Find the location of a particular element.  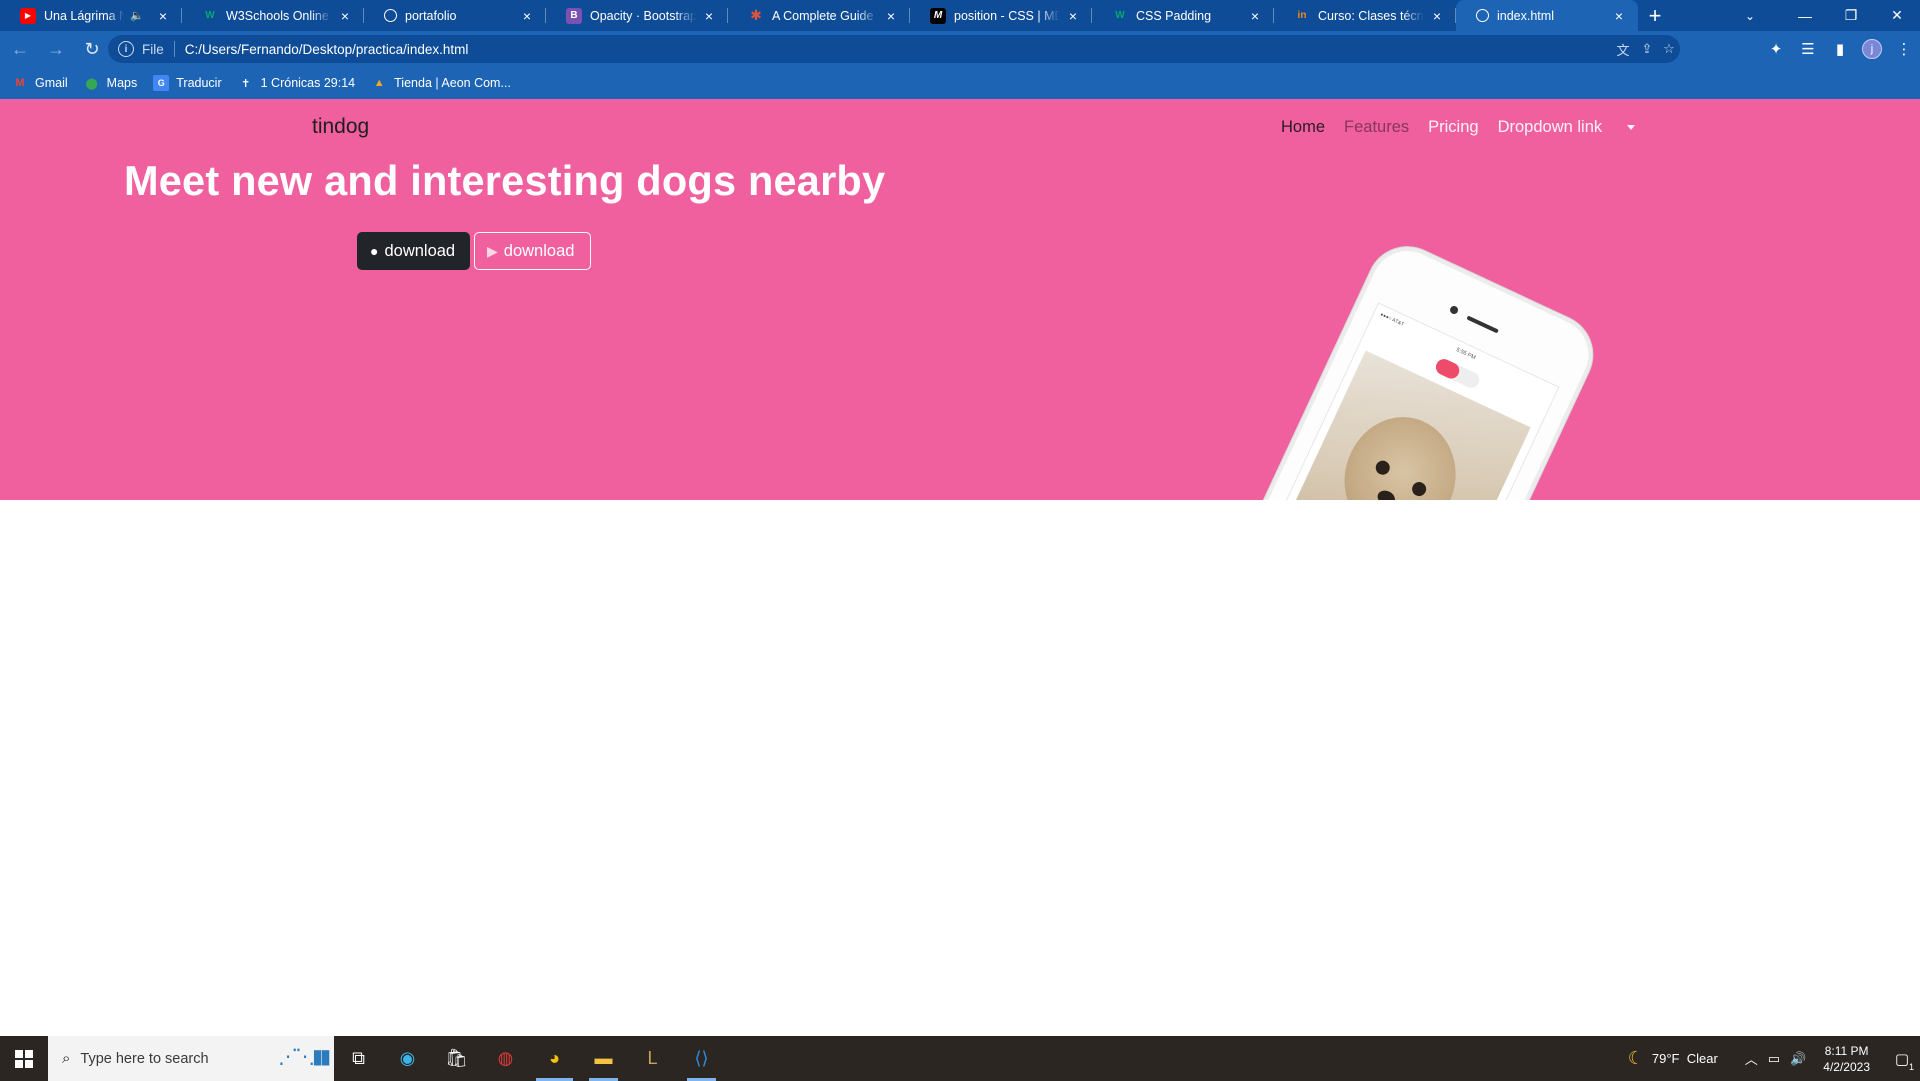

tab-bootstrap: B Opacity · Bootstrap v5 × is located at coordinates (637, 15).